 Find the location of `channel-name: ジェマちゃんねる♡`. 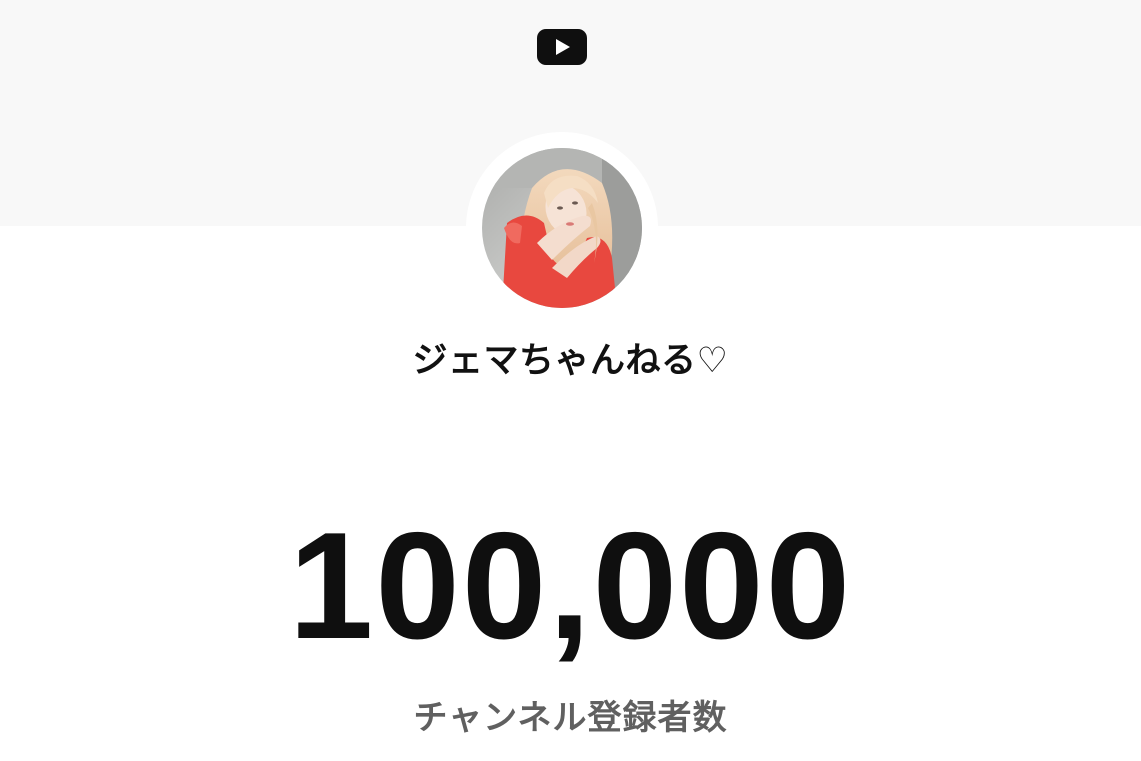

channel-name: ジェマちゃんねる♡ is located at coordinates (570, 357).